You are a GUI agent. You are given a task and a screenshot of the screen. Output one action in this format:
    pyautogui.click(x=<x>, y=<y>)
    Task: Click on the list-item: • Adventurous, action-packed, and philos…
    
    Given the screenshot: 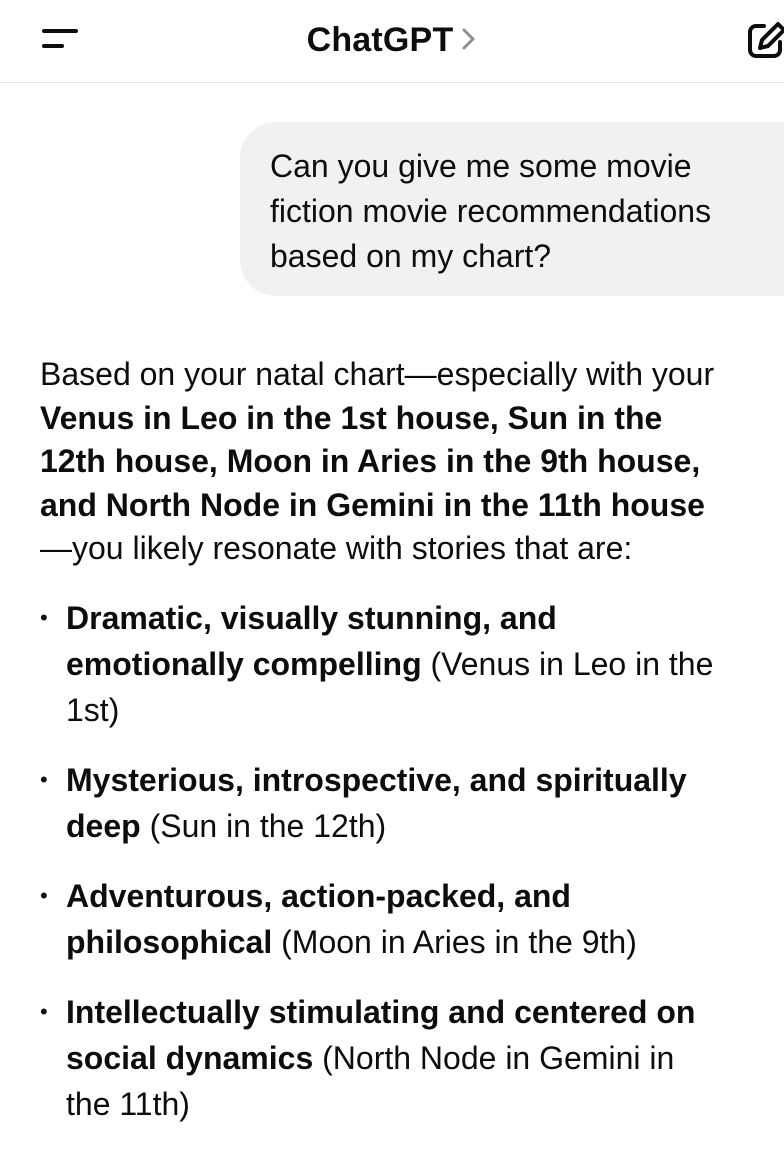 What is the action you would take?
    pyautogui.click(x=410, y=919)
    